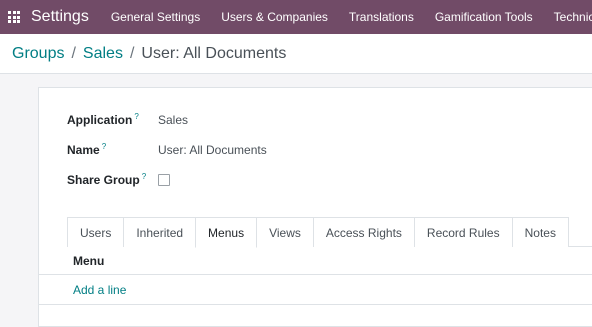 This screenshot has height=327, width=592. What do you see at coordinates (463, 232) in the screenshot?
I see `tab-record-rules: Record Rules` at bounding box center [463, 232].